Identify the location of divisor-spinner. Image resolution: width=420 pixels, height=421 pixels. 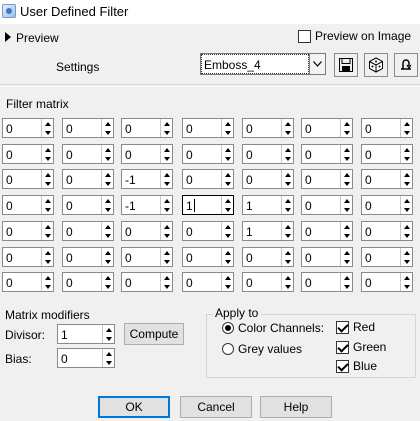
(108, 334).